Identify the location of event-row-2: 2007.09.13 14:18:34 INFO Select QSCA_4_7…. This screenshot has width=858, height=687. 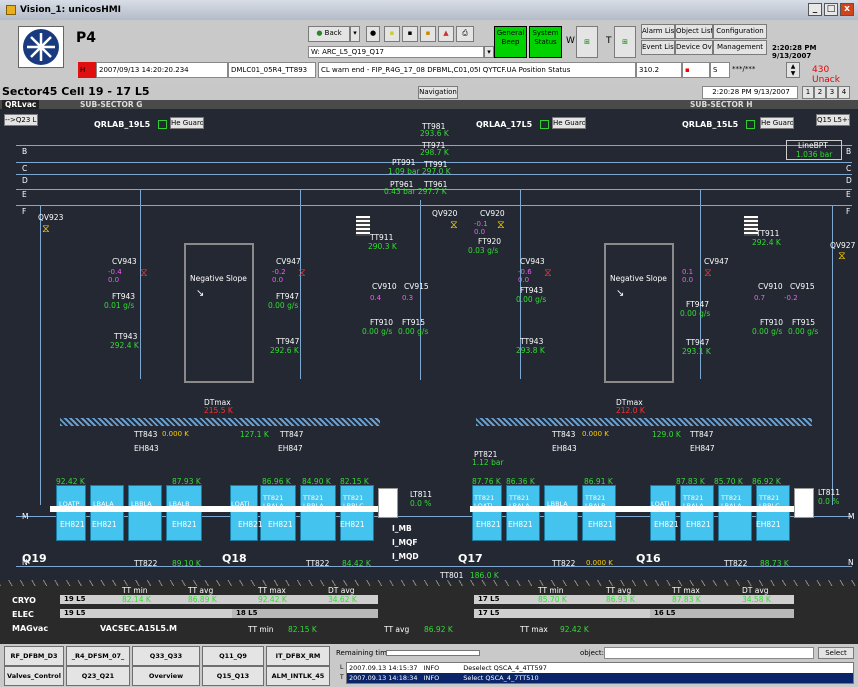
(600, 678).